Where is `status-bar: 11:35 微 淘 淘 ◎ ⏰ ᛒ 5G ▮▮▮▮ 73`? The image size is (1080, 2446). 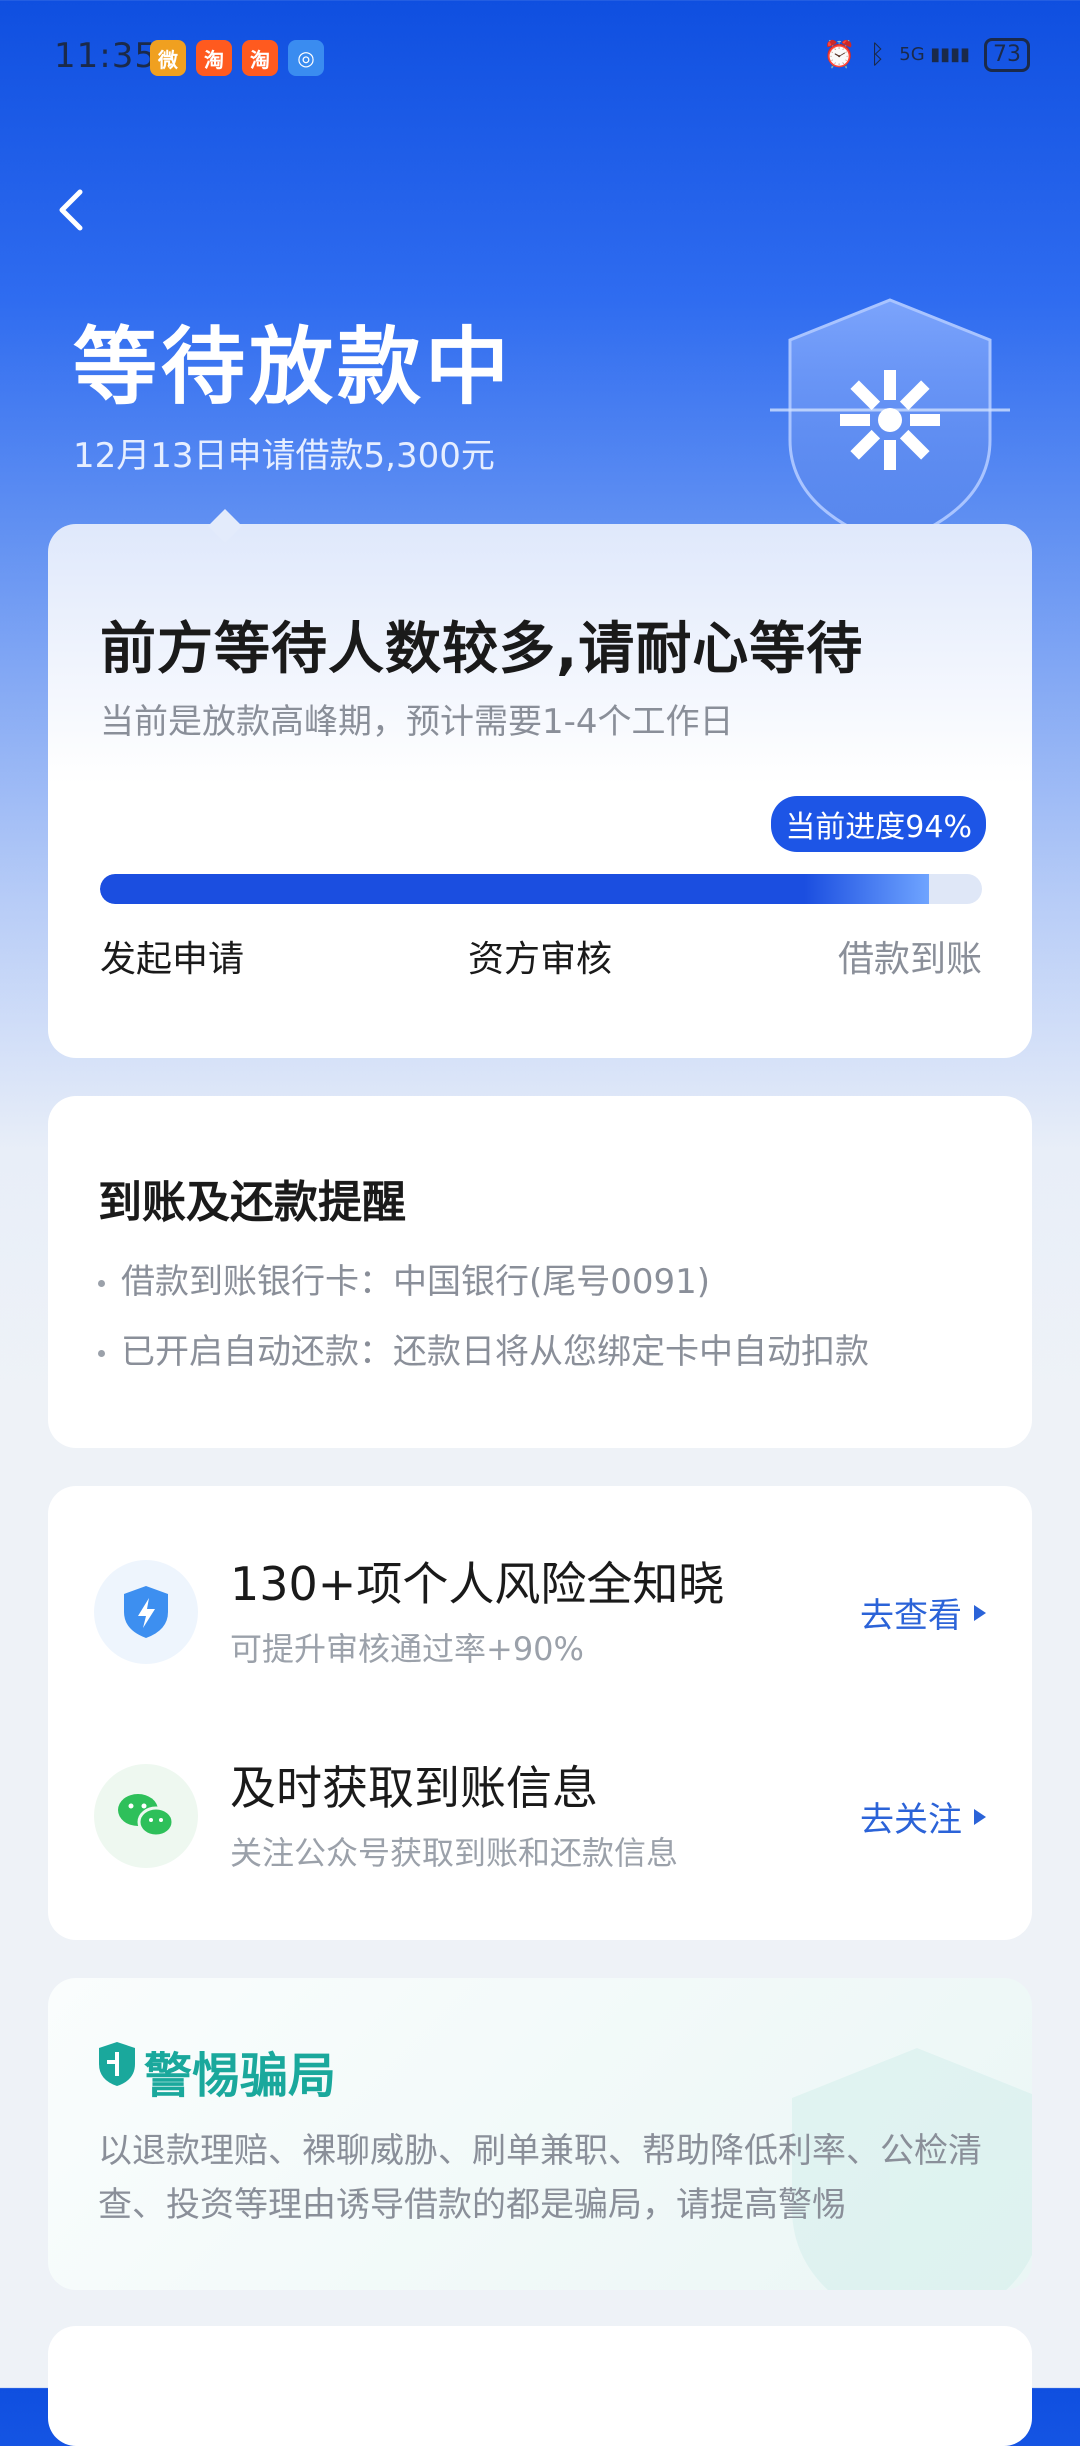 status-bar: 11:35 微 淘 淘 ◎ ⏰ ᛒ 5G ▮▮▮▮ 73 is located at coordinates (540, 60).